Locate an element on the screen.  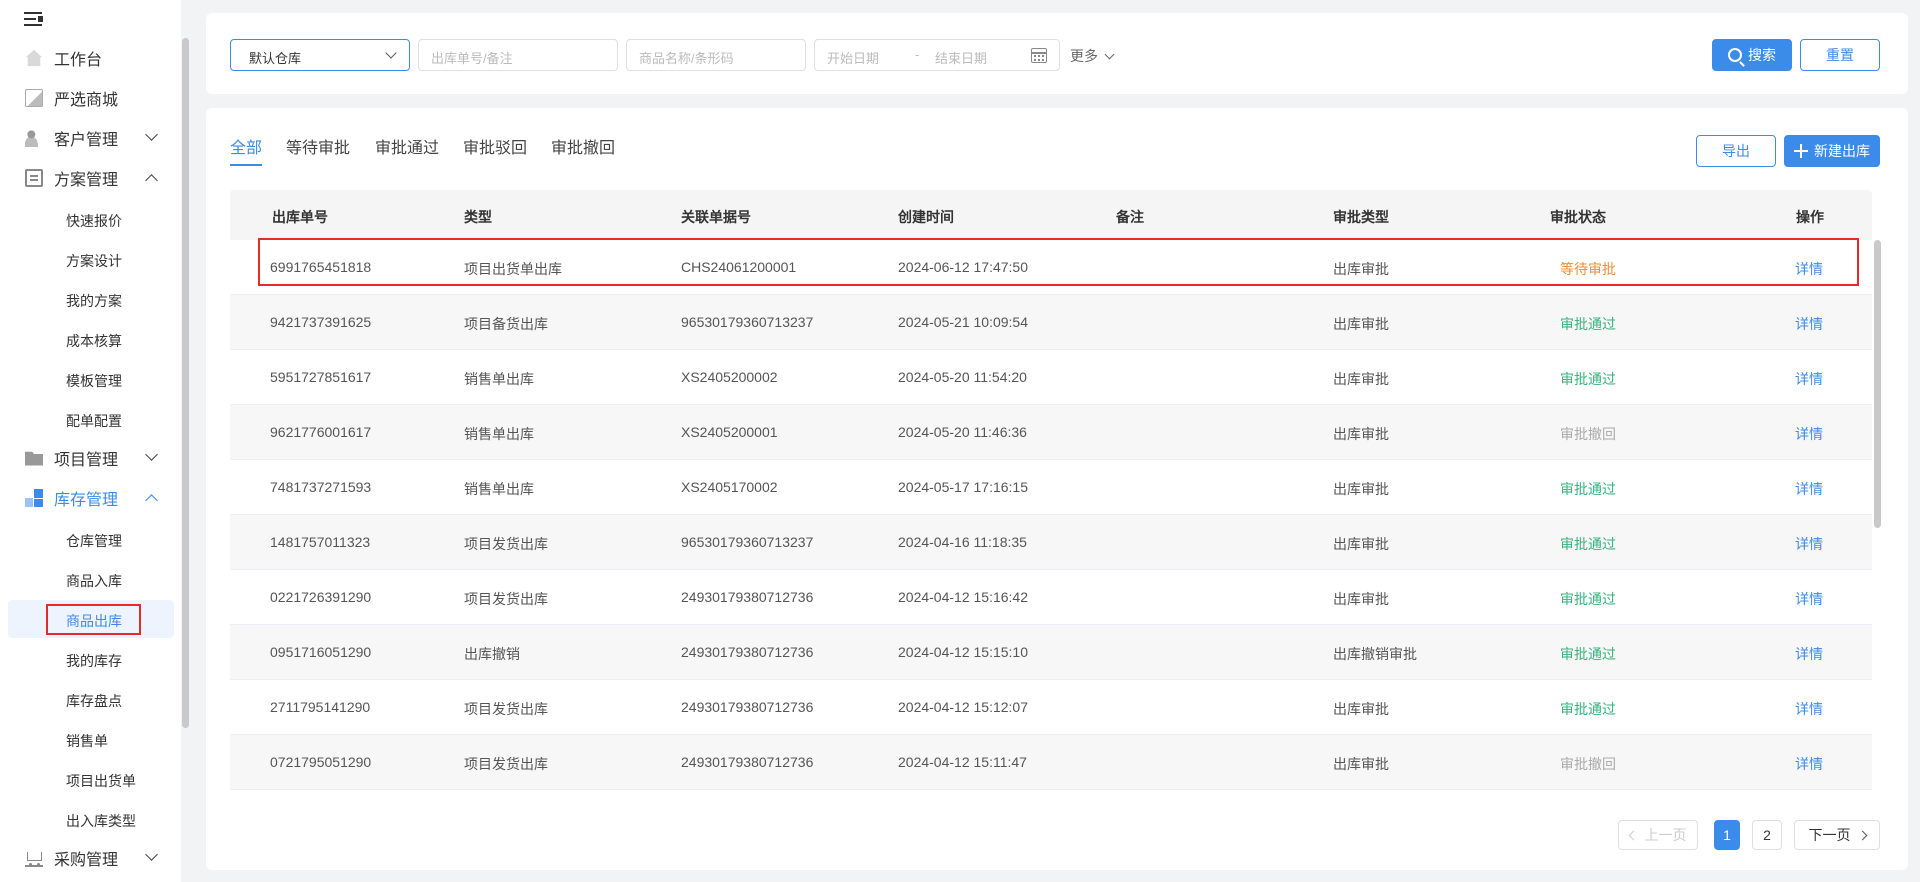
sidebar-item-plans: 方案管理 is located at coordinates (88, 178).